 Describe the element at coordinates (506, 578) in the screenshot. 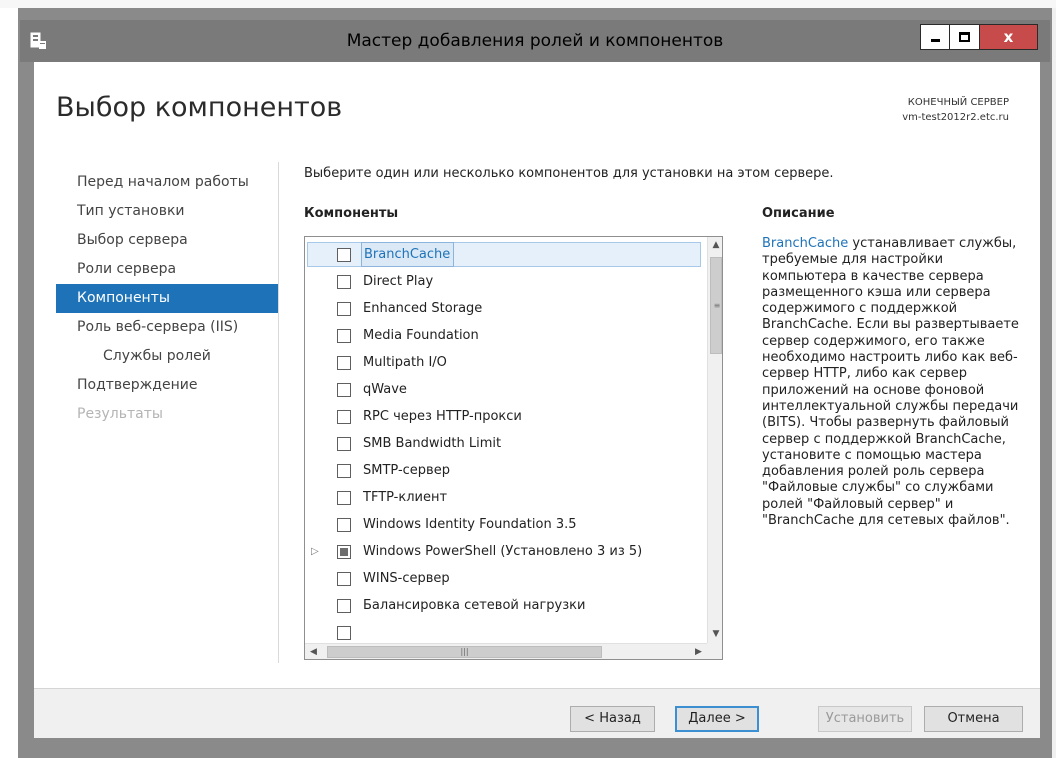

I see `list-item: WINS-сервер` at that location.